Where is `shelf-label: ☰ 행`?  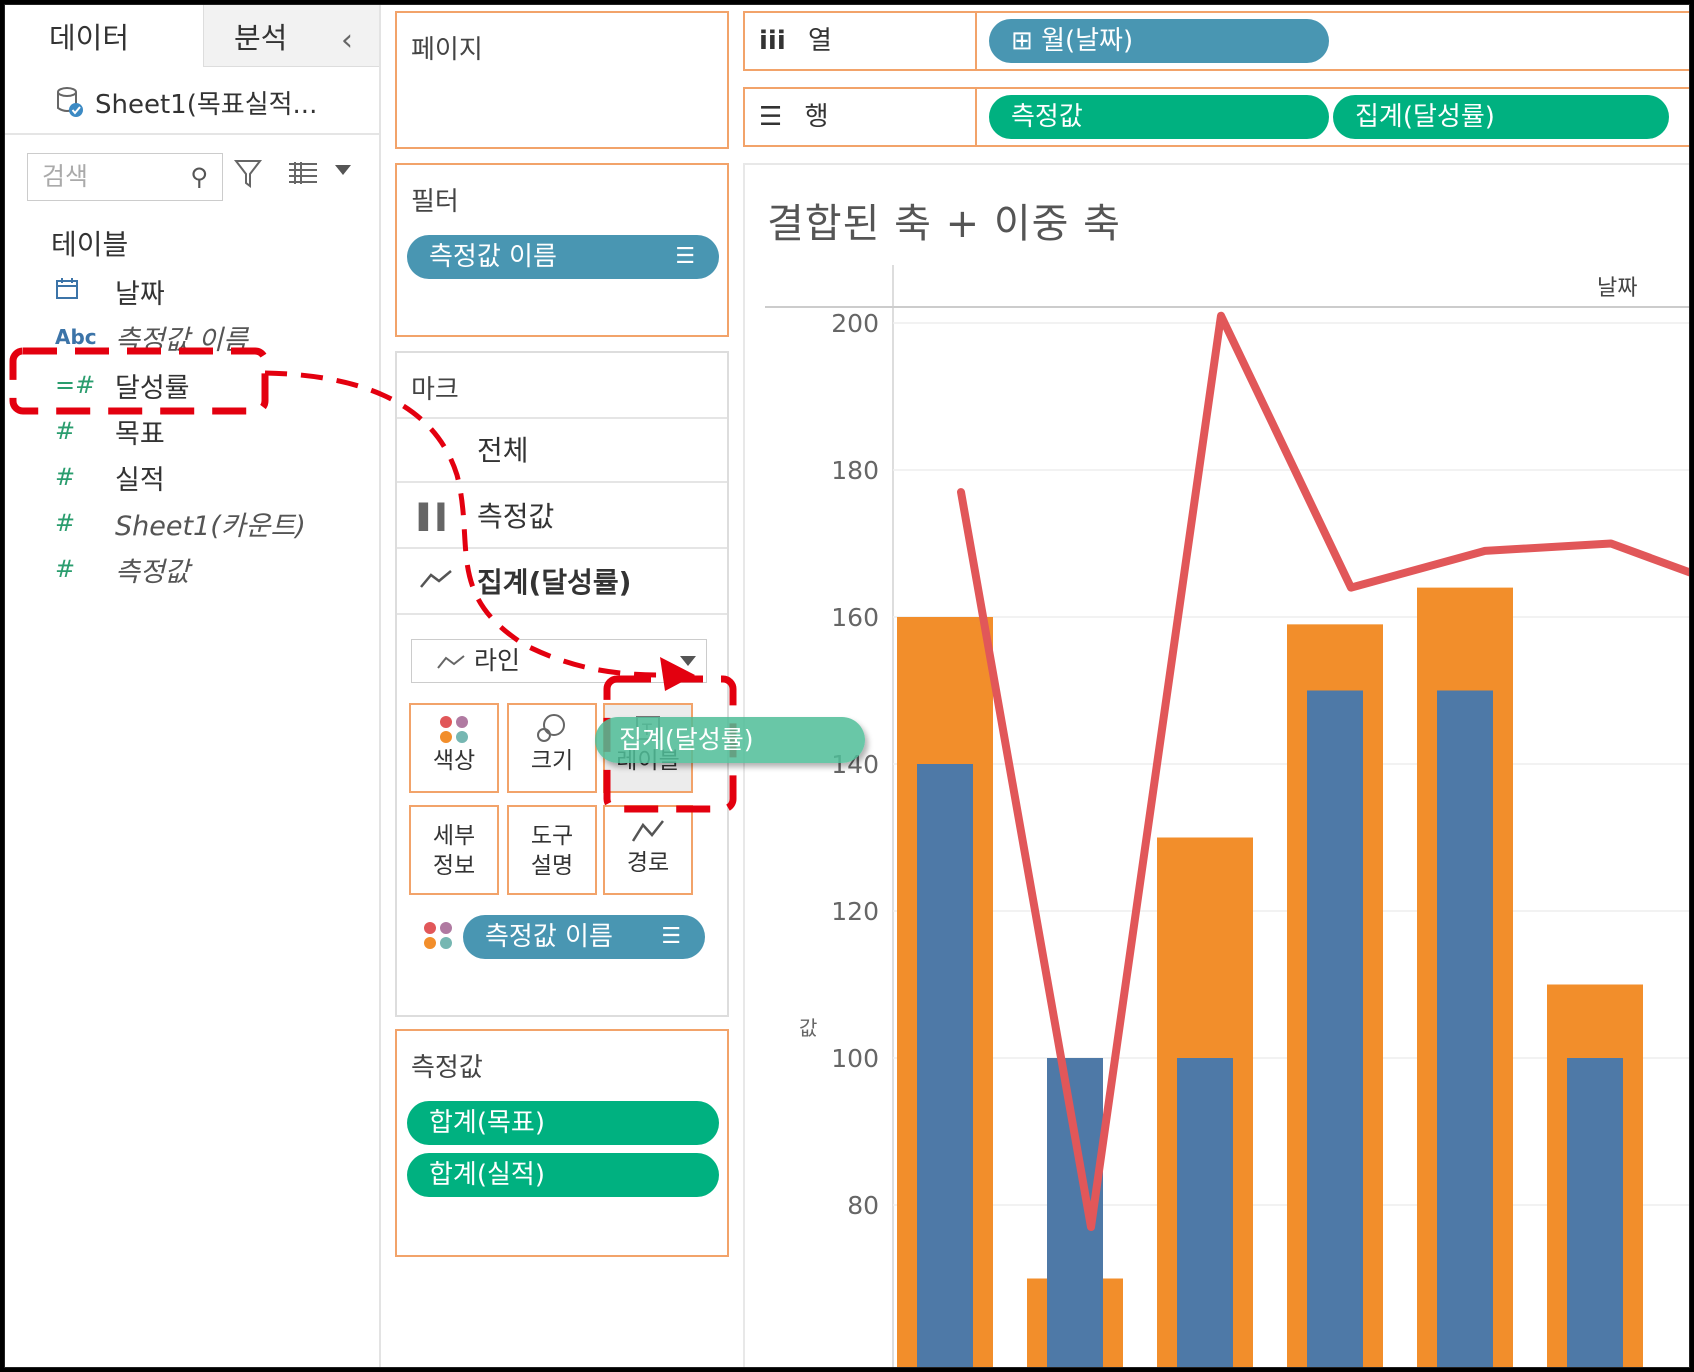 shelf-label: ☰ 행 is located at coordinates (861, 117).